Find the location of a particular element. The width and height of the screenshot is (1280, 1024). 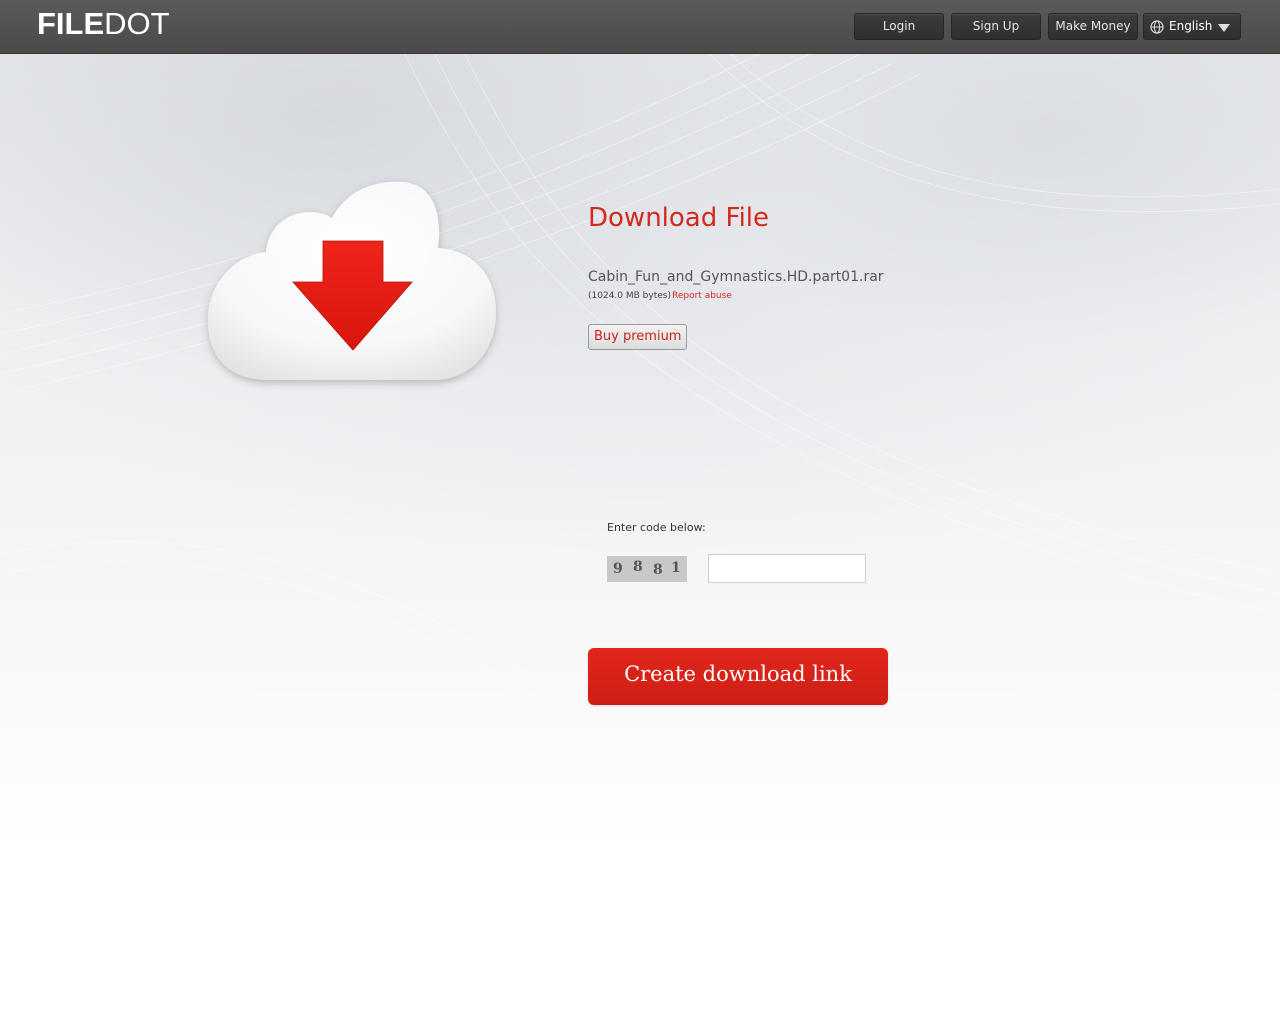

report-abuse-link: Report abuse is located at coordinates (702, 296).